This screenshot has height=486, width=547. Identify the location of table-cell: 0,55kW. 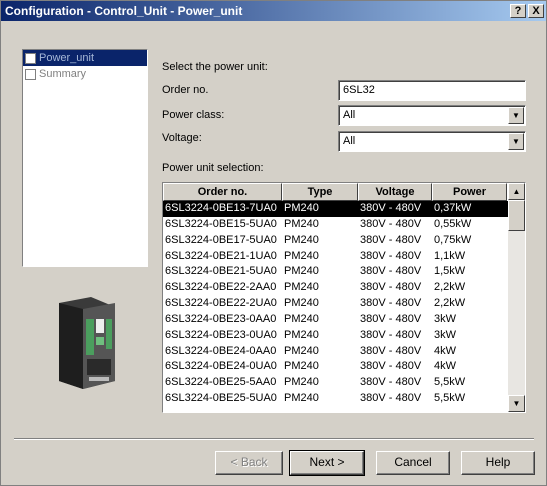
(453, 223).